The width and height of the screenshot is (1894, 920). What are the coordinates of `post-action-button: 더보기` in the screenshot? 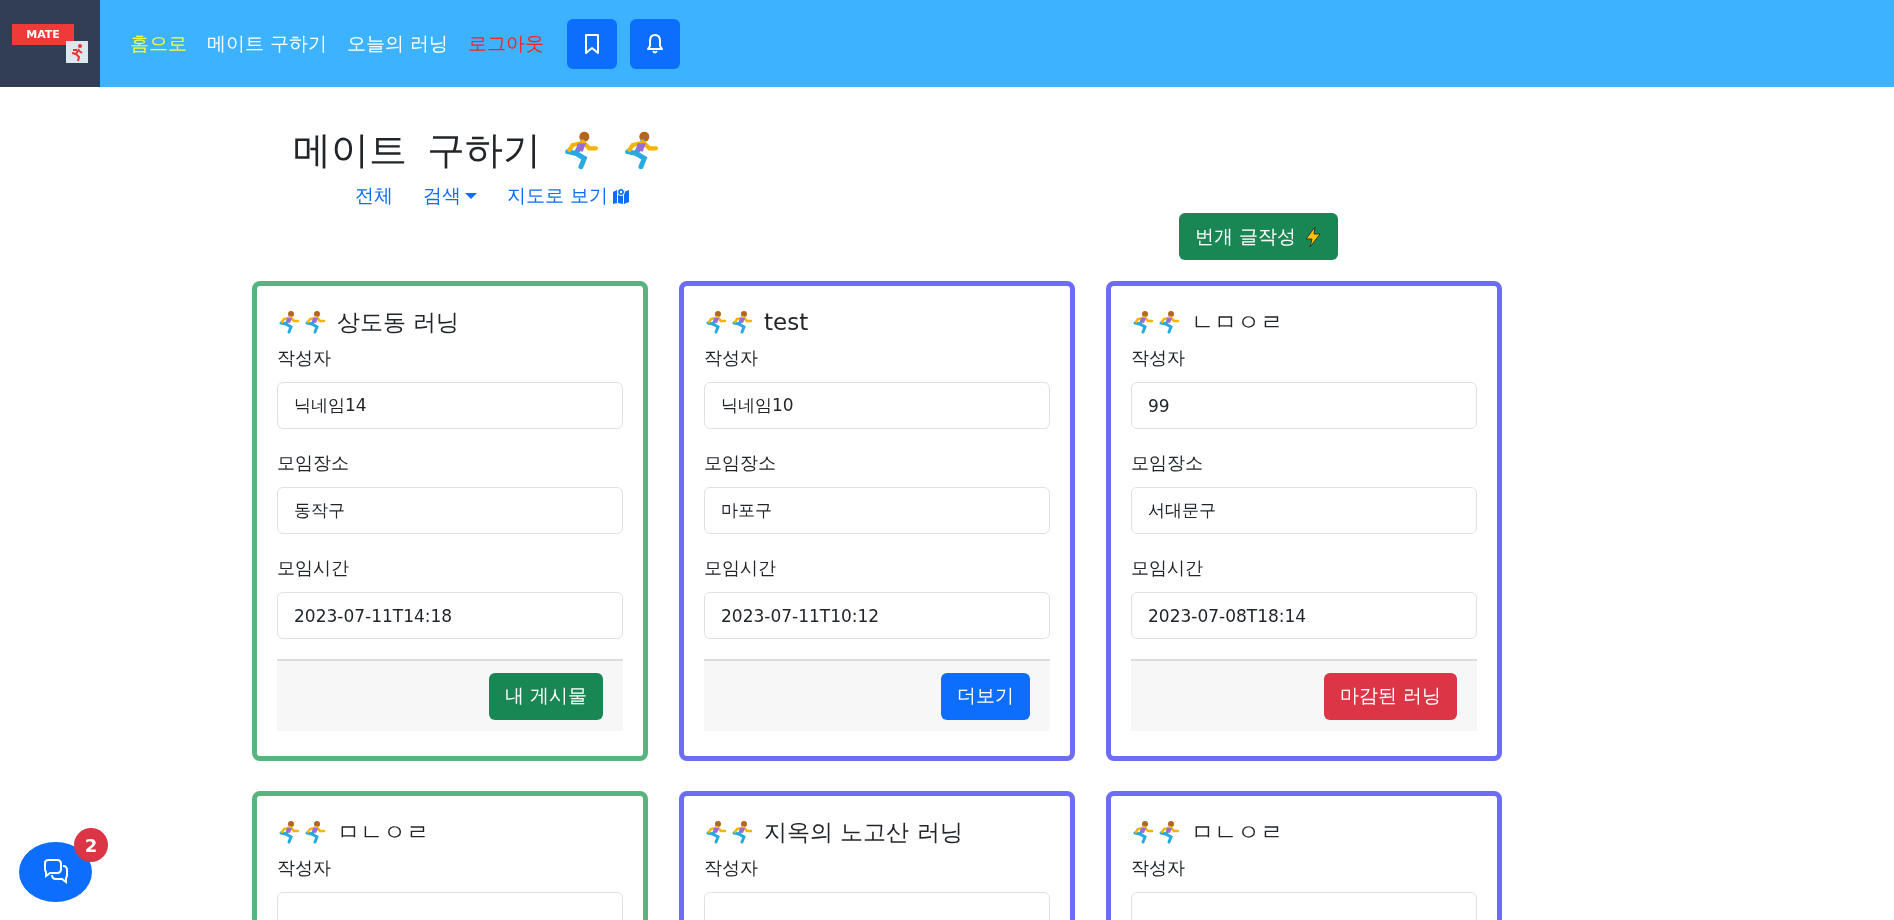 It's located at (985, 696).